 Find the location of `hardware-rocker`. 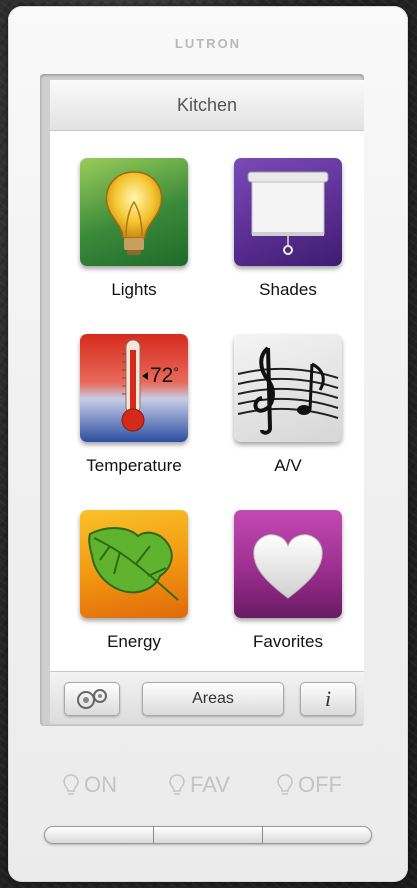

hardware-rocker is located at coordinates (208, 835).